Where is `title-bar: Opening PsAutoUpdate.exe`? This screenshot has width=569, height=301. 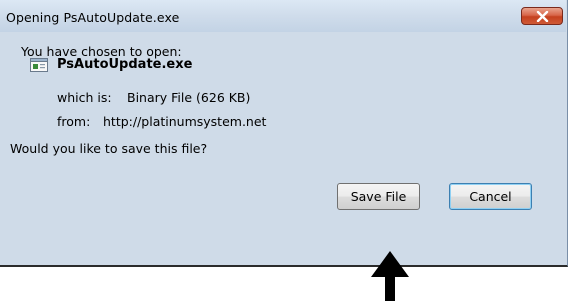 title-bar: Opening PsAutoUpdate.exe is located at coordinates (283, 16).